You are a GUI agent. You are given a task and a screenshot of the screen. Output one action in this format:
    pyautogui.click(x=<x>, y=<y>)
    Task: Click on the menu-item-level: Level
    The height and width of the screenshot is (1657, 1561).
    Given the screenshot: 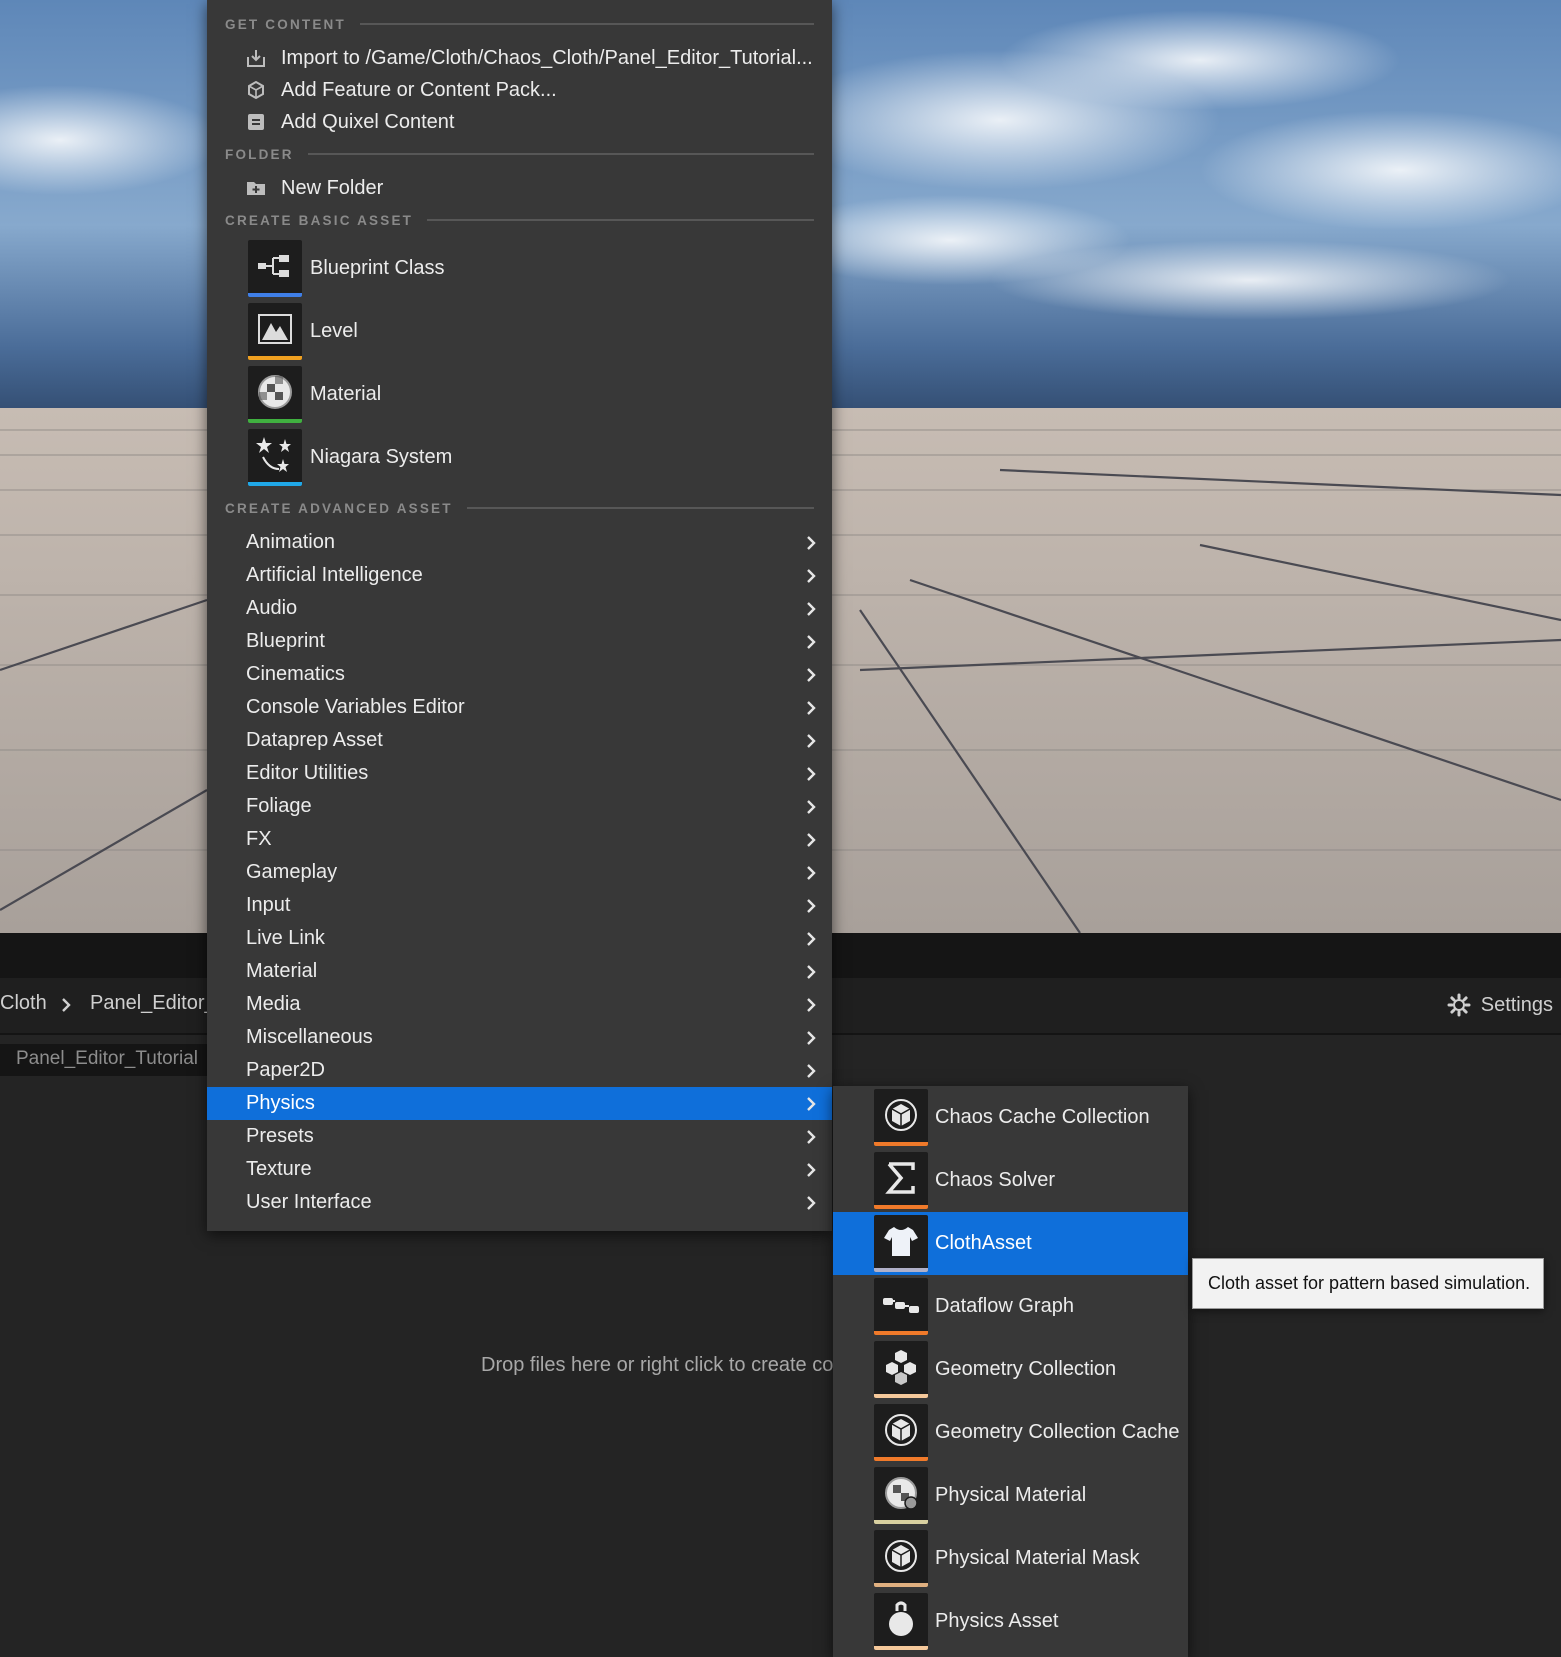 What is the action you would take?
    pyautogui.click(x=303, y=331)
    